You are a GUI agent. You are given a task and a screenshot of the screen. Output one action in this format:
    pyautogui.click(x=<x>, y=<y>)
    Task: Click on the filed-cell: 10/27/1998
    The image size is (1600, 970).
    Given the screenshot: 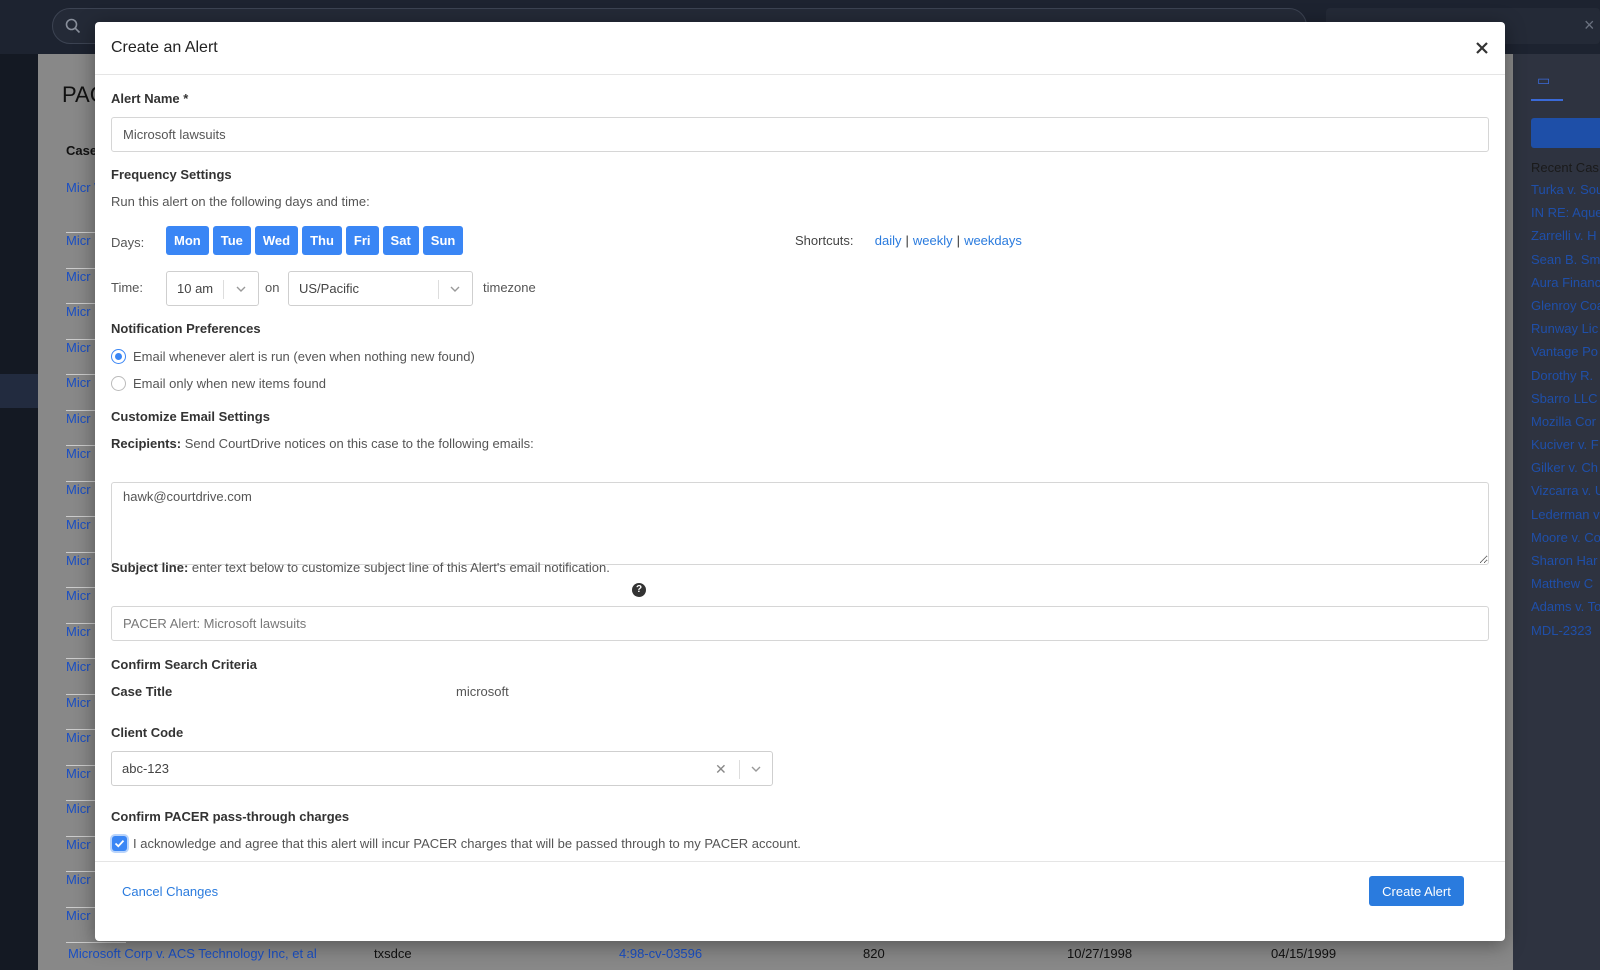 What is the action you would take?
    pyautogui.click(x=1100, y=953)
    